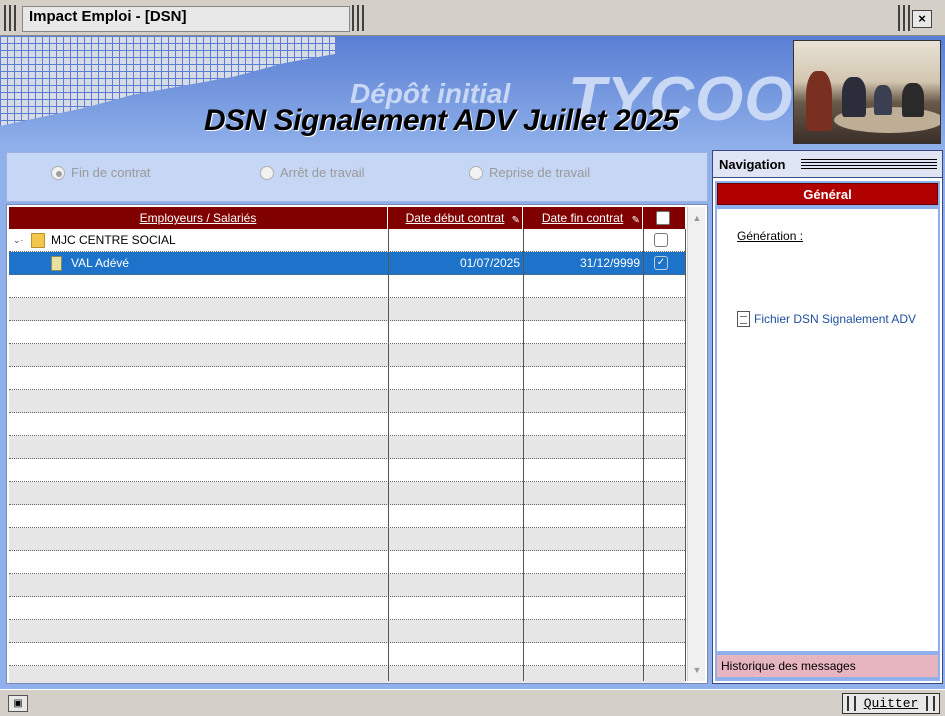 This screenshot has height=716, width=945. I want to click on message-history-button: Historique des messages, so click(827, 666).